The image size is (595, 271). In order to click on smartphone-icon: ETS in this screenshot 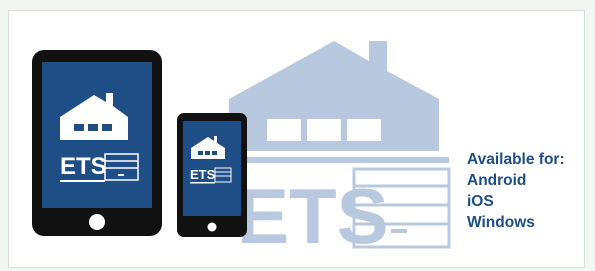, I will do `click(212, 175)`.